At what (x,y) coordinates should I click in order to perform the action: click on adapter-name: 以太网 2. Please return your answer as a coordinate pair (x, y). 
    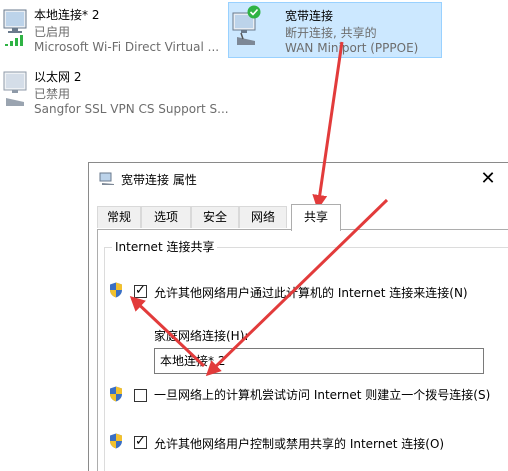
    Looking at the image, I should click on (58, 77).